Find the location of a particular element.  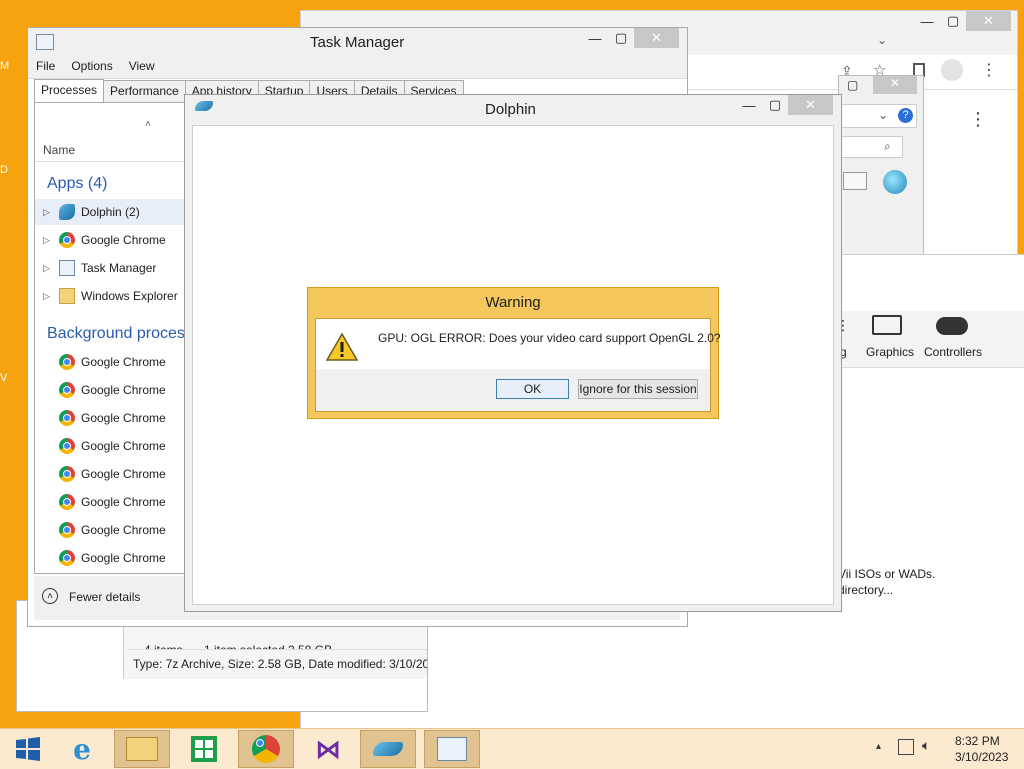

apps-group-header: Apps (4) is located at coordinates (77, 183).